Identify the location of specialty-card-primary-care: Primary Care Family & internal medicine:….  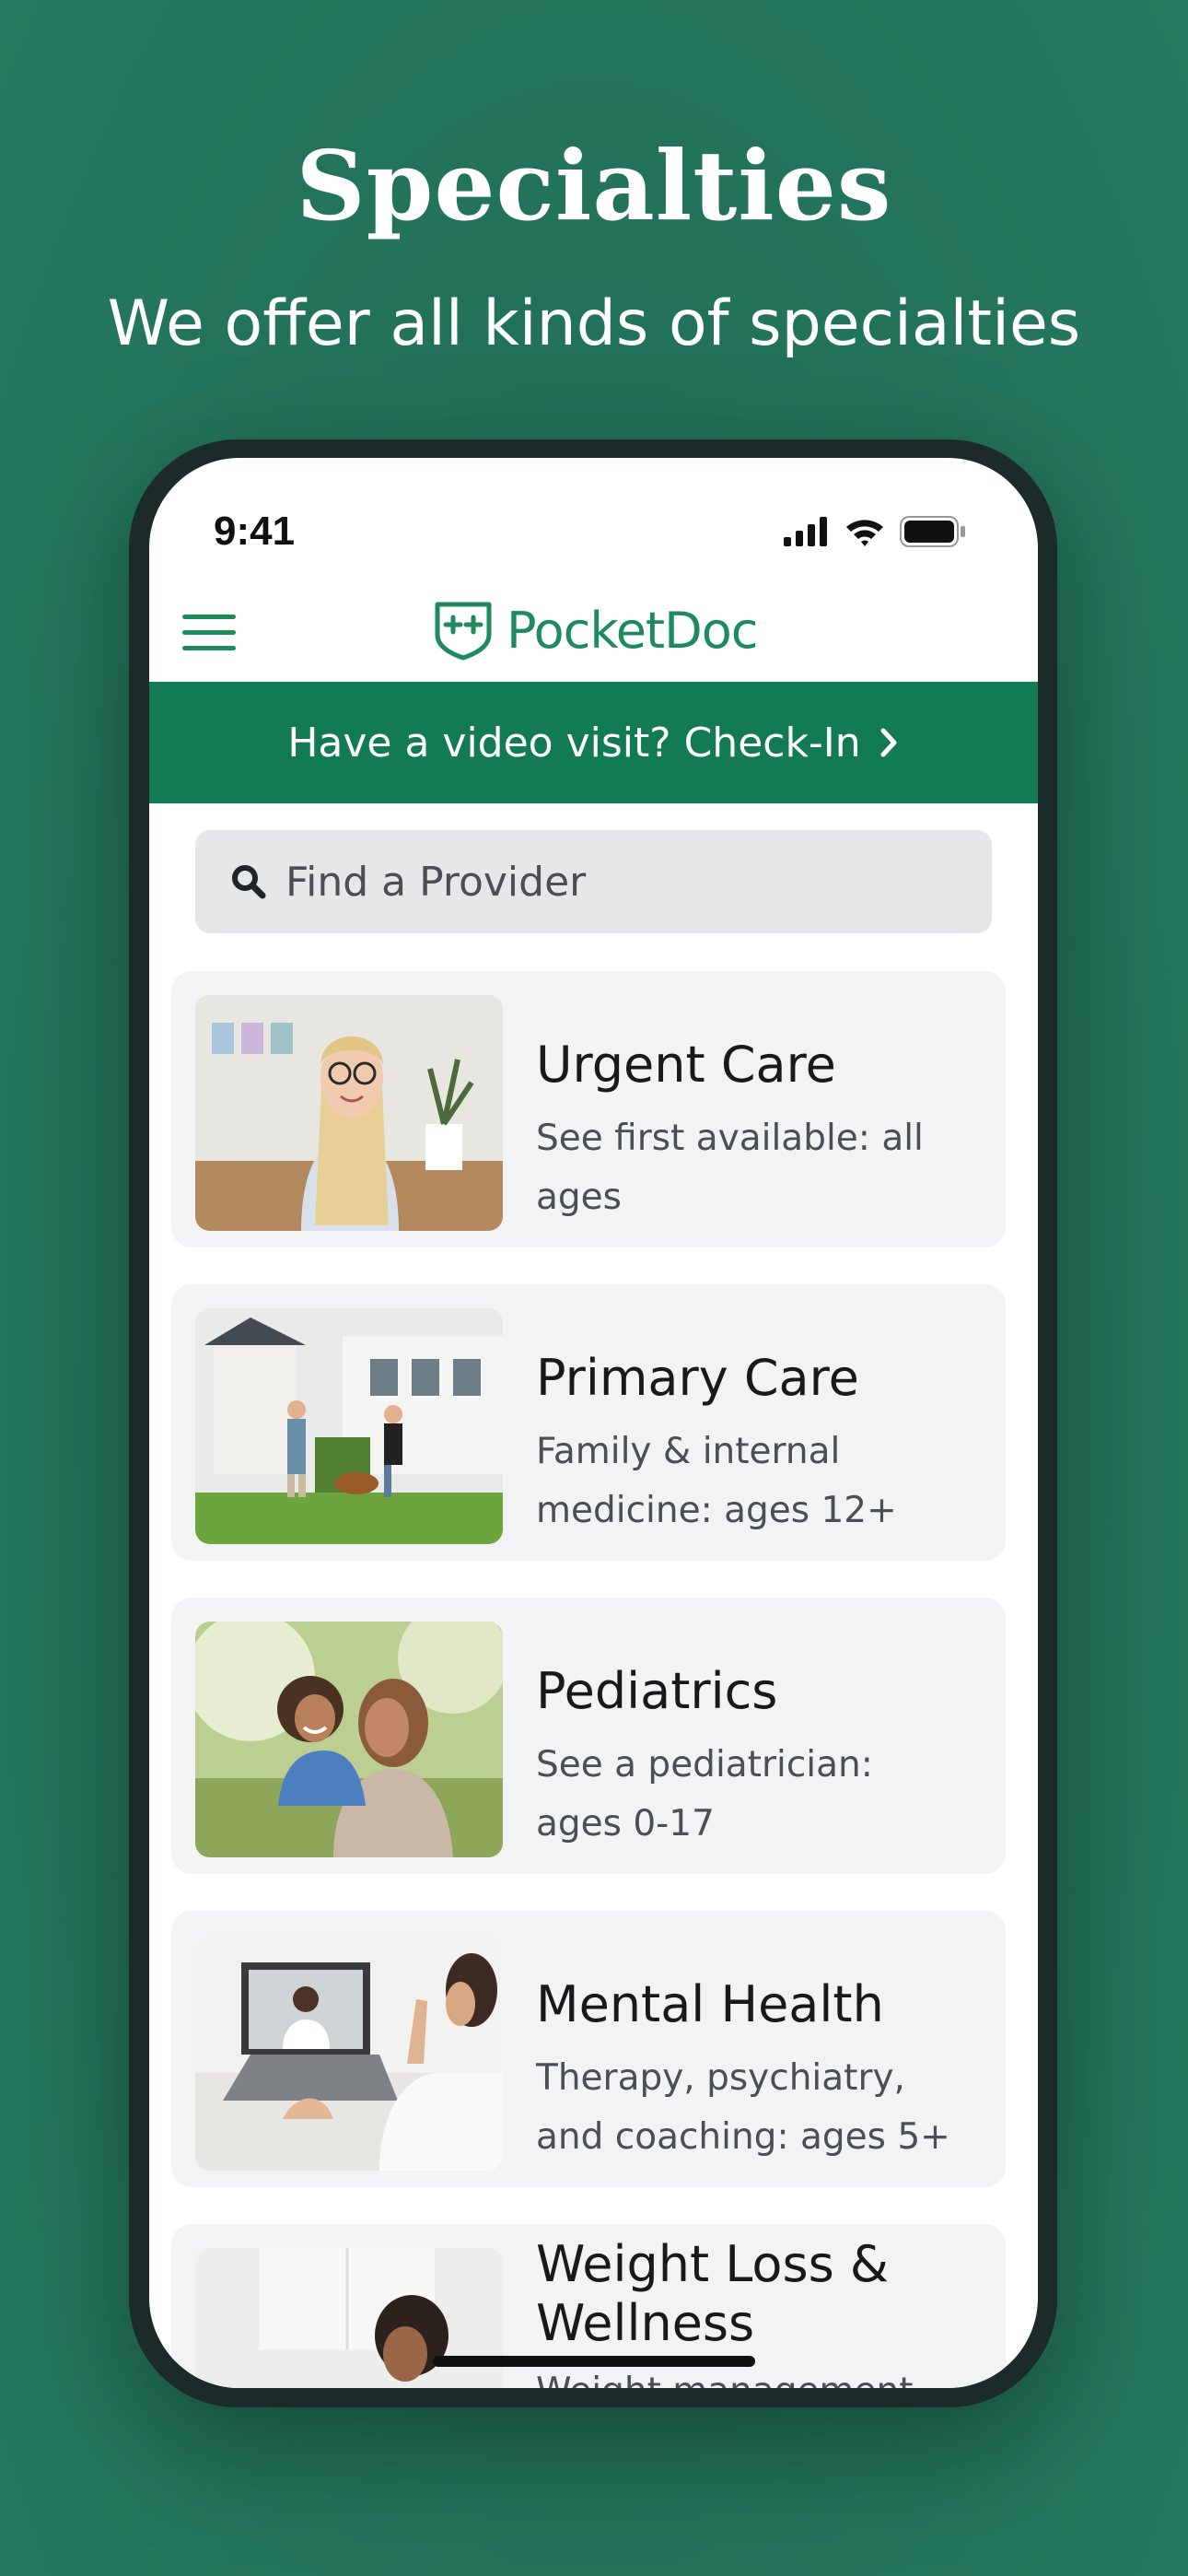
(588, 1422).